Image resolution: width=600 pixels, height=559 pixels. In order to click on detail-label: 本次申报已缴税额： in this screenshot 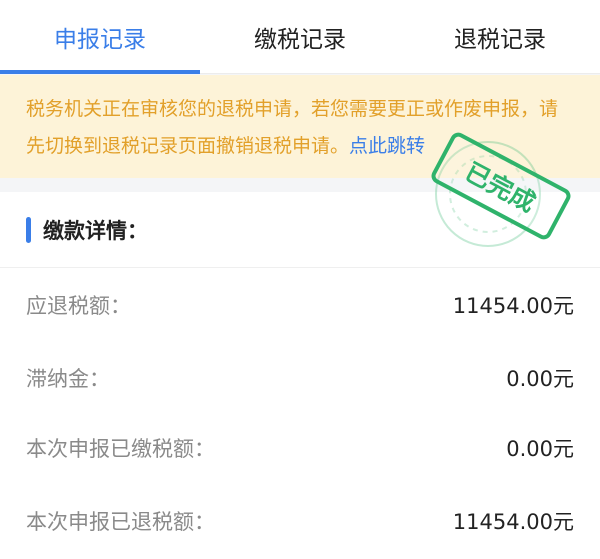, I will do `click(120, 449)`.